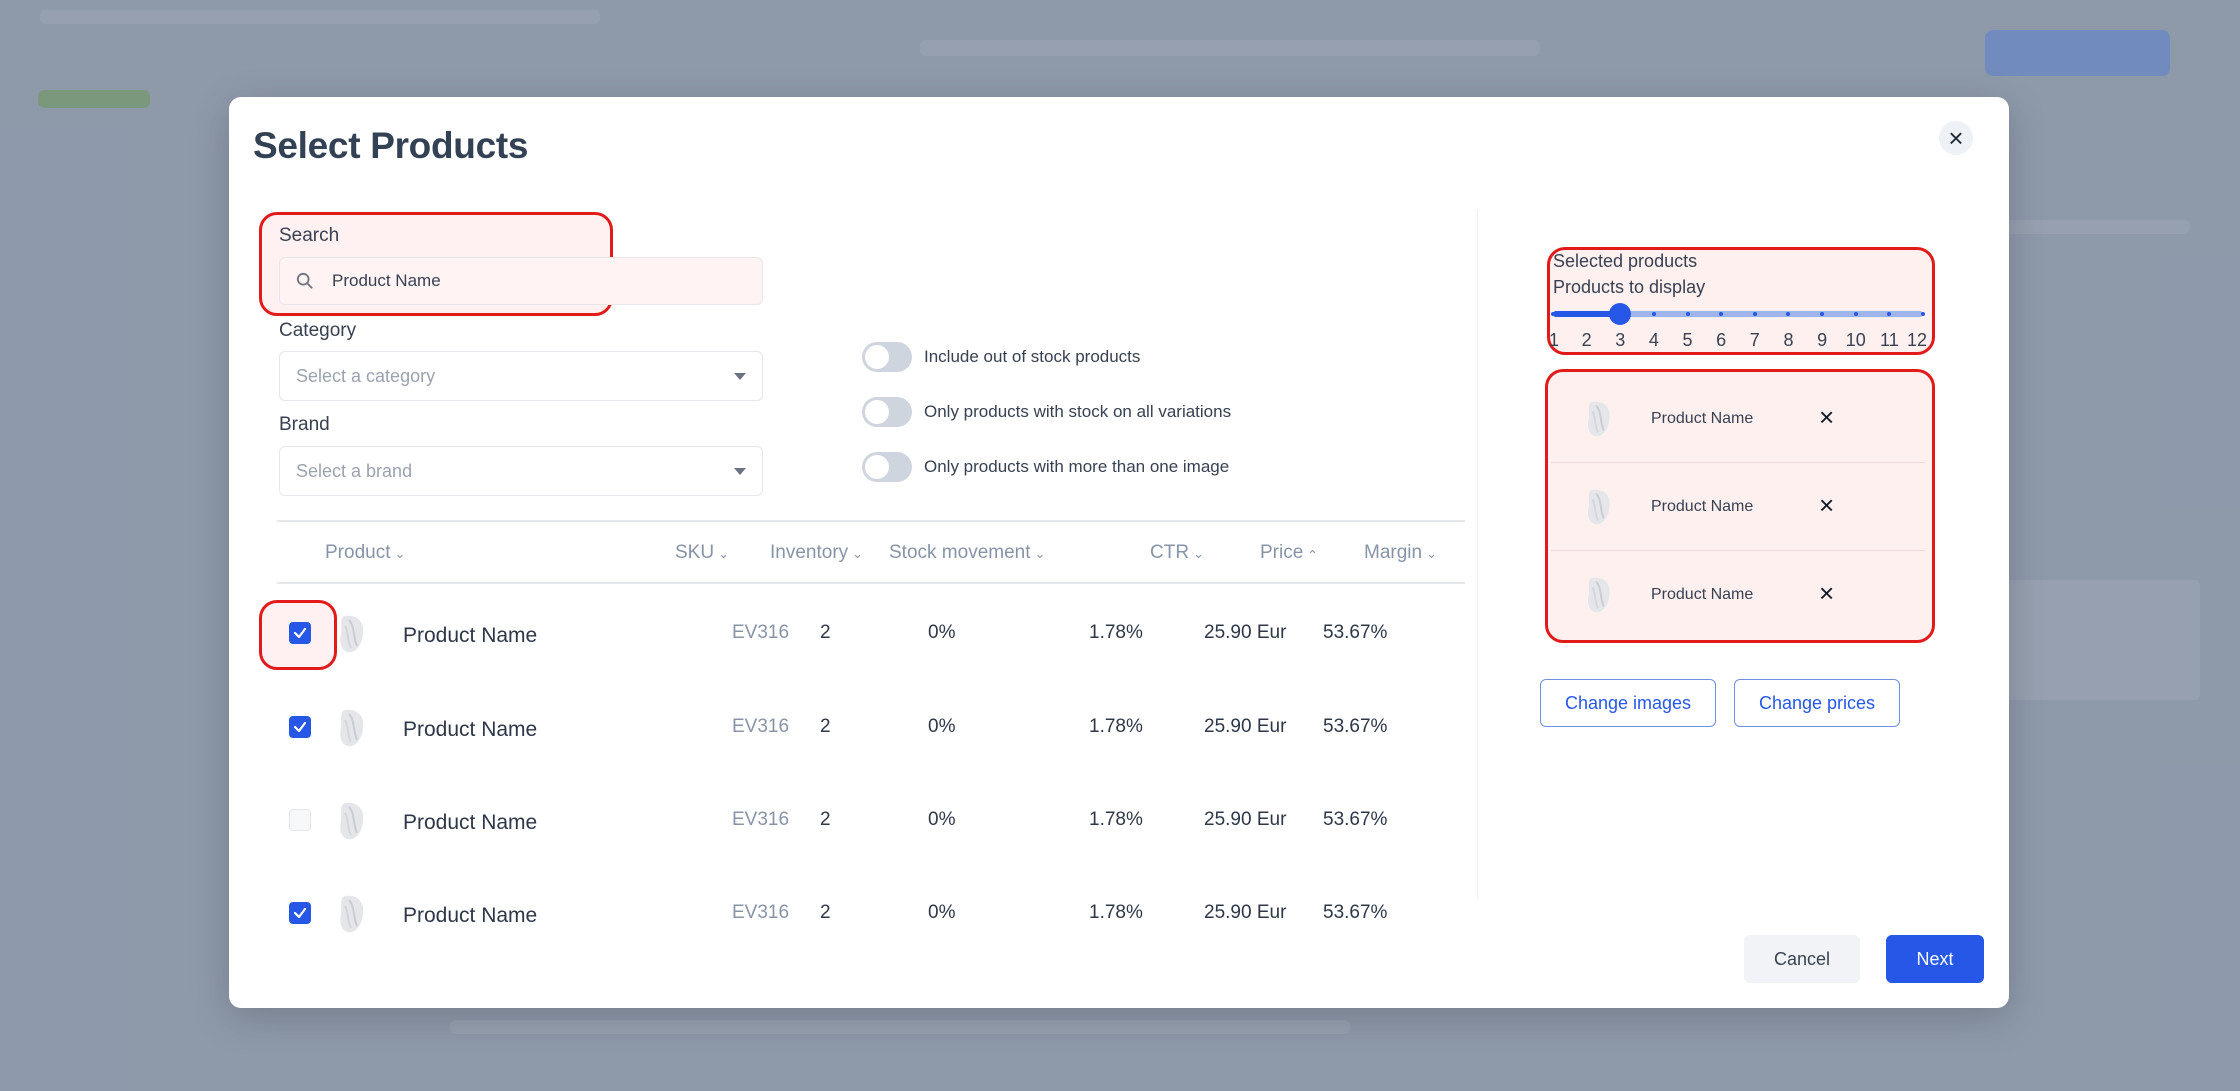  I want to click on slider-tick-label: 11, so click(1889, 340).